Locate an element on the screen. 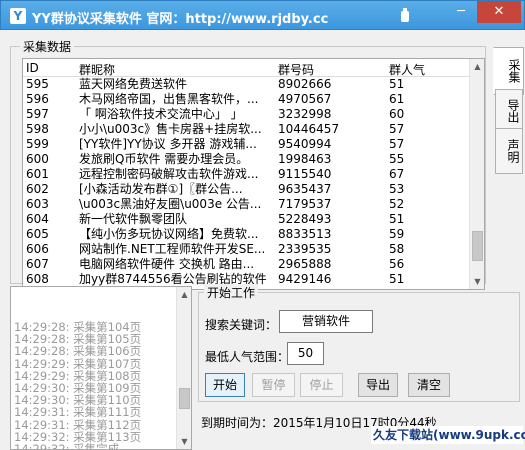 The height and width of the screenshot is (450, 525). log-line: 14:29:32: 采集第113页 is located at coordinates (78, 436).